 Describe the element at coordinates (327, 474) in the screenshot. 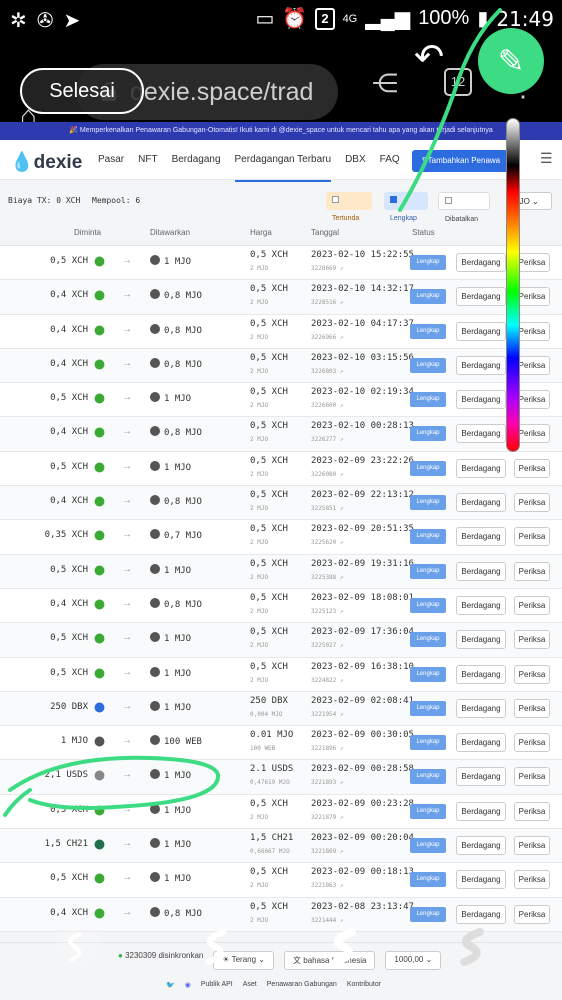

I see `trade-id-link: 3226080 ↗` at that location.